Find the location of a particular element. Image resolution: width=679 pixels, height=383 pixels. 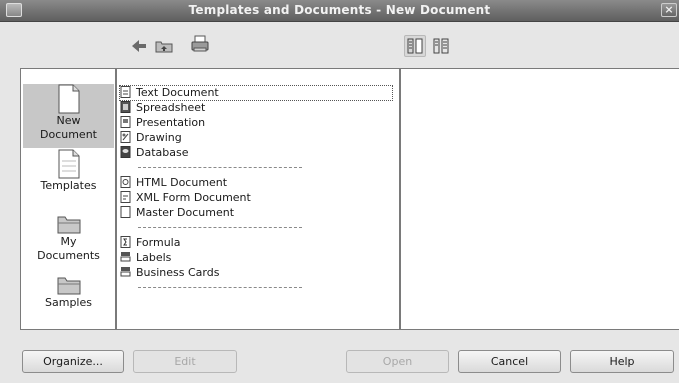

back-arrow-icon is located at coordinates (139, 46).